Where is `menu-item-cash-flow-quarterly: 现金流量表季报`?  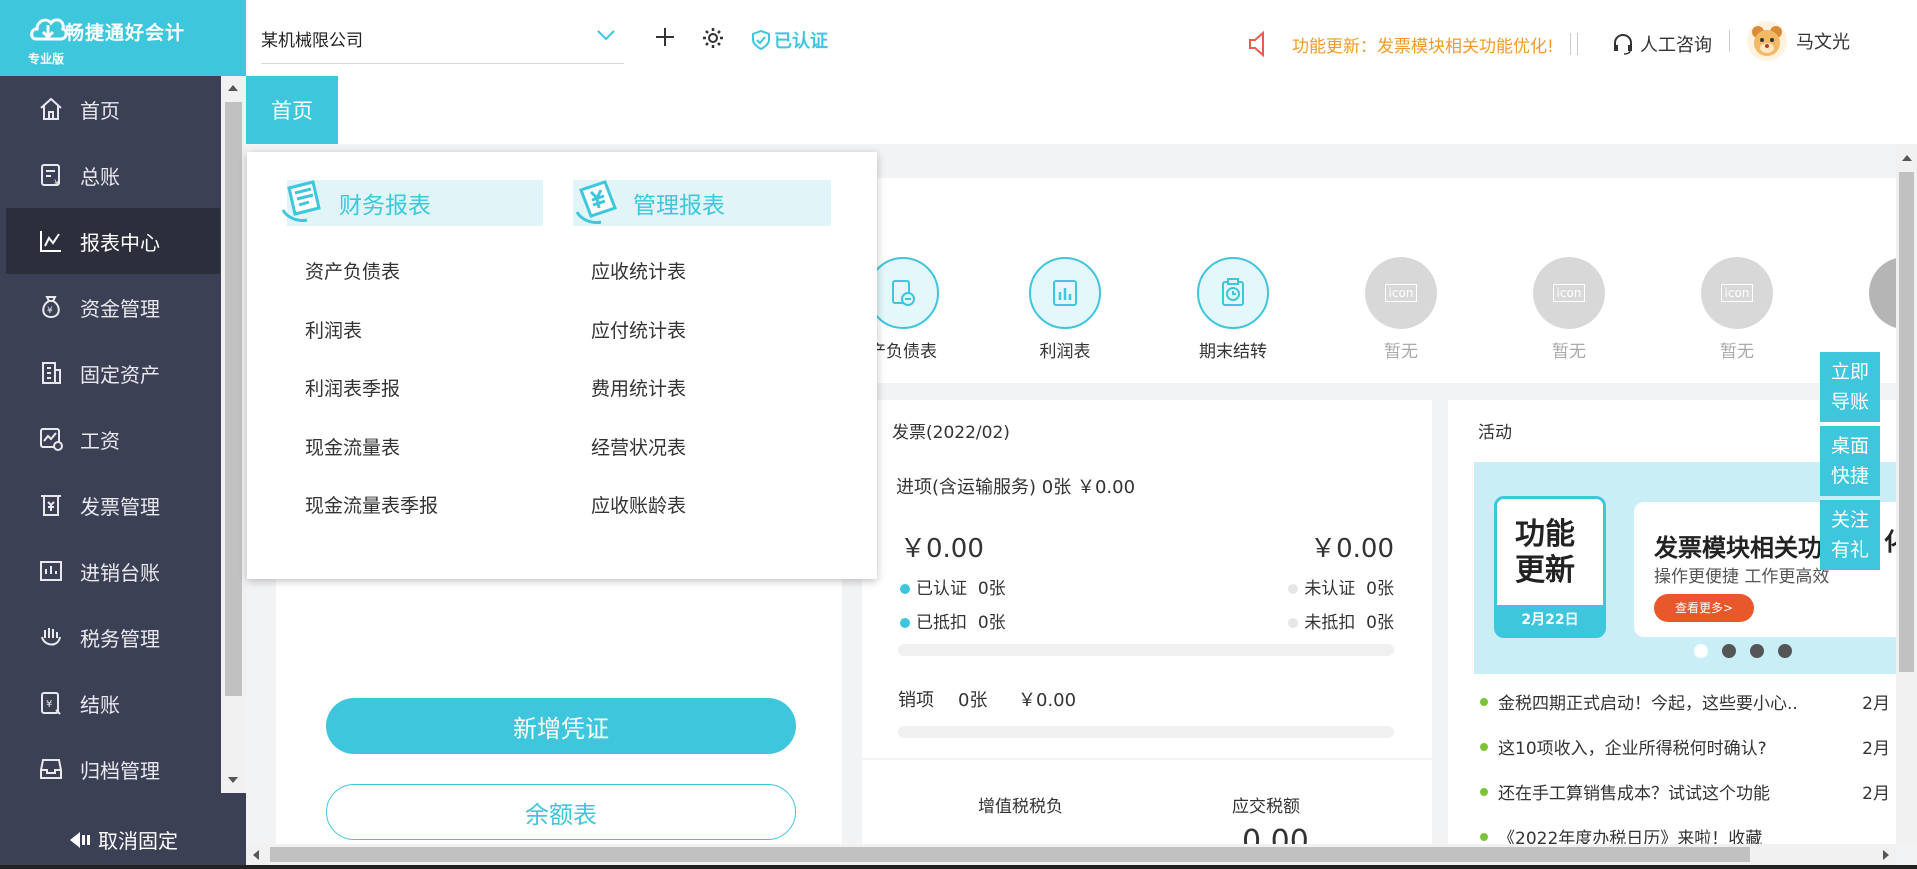
menu-item-cash-flow-quarterly: 现金流量表季报 is located at coordinates (371, 504).